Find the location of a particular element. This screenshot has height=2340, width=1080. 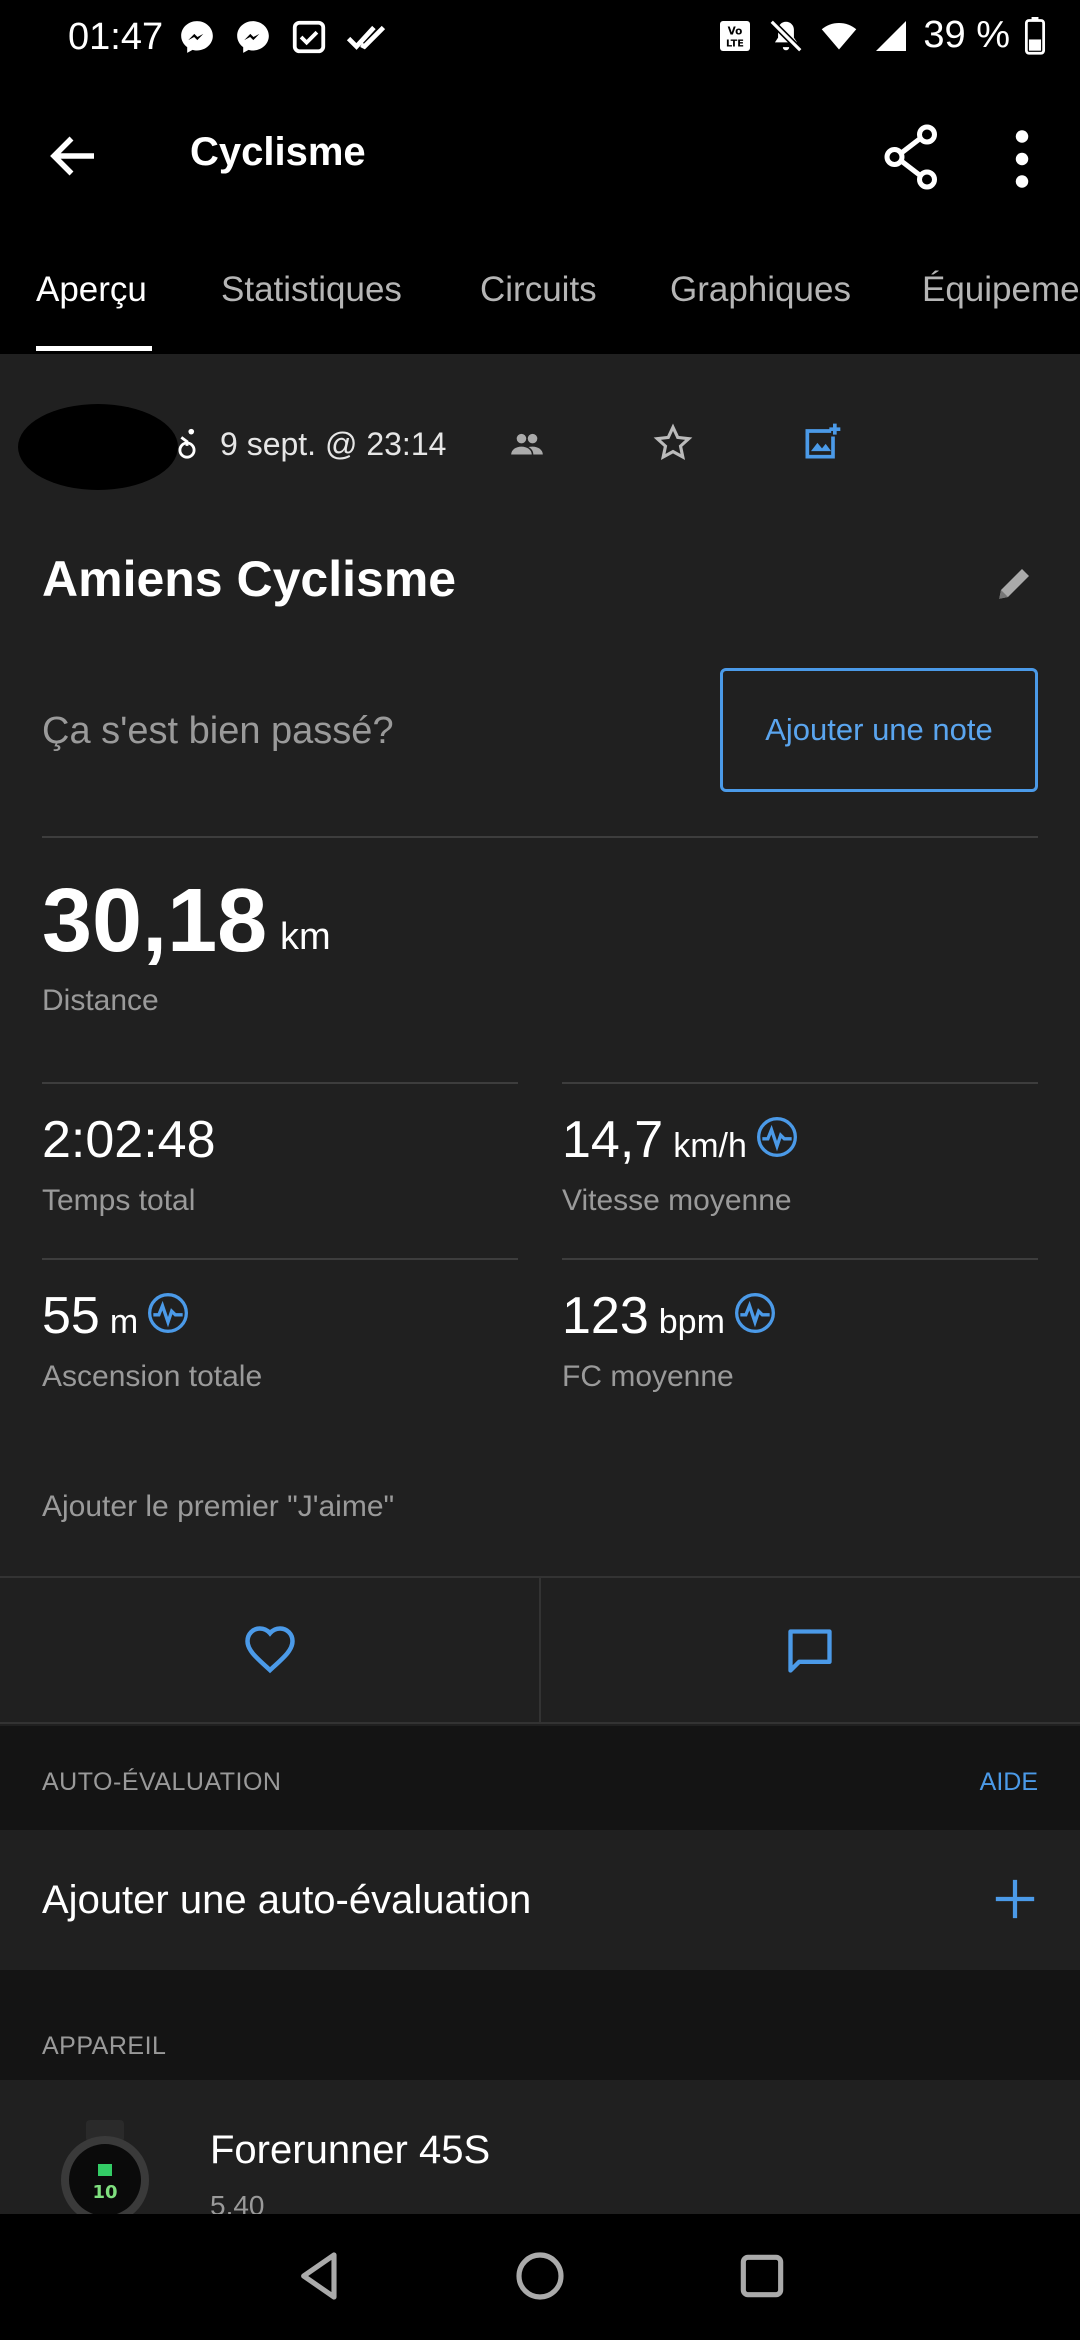

system-icons: Vo LTE 39 % is located at coordinates (881, 35).